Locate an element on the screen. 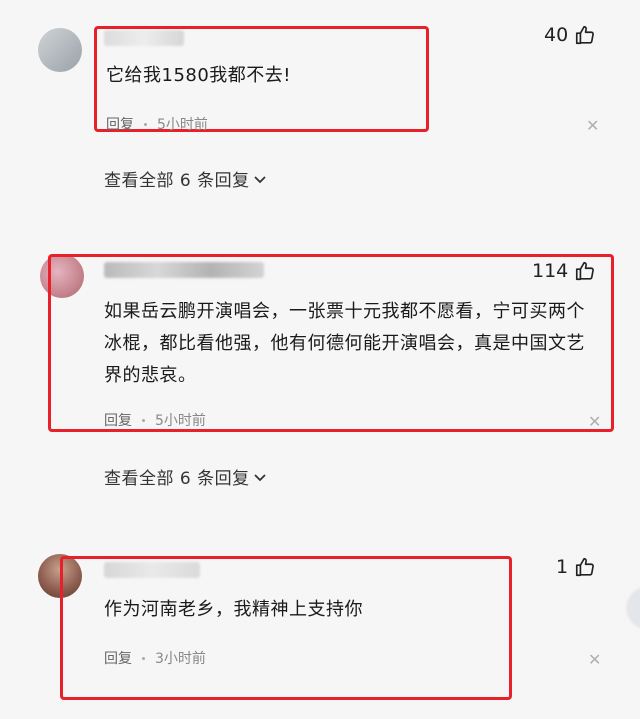 The image size is (640, 719). like-count: 1 is located at coordinates (562, 567).